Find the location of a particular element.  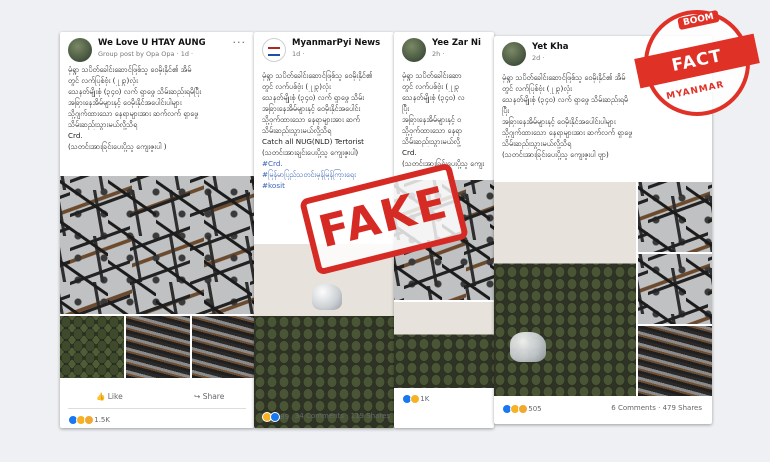

post-meta: 2d · is located at coordinates (538, 58).